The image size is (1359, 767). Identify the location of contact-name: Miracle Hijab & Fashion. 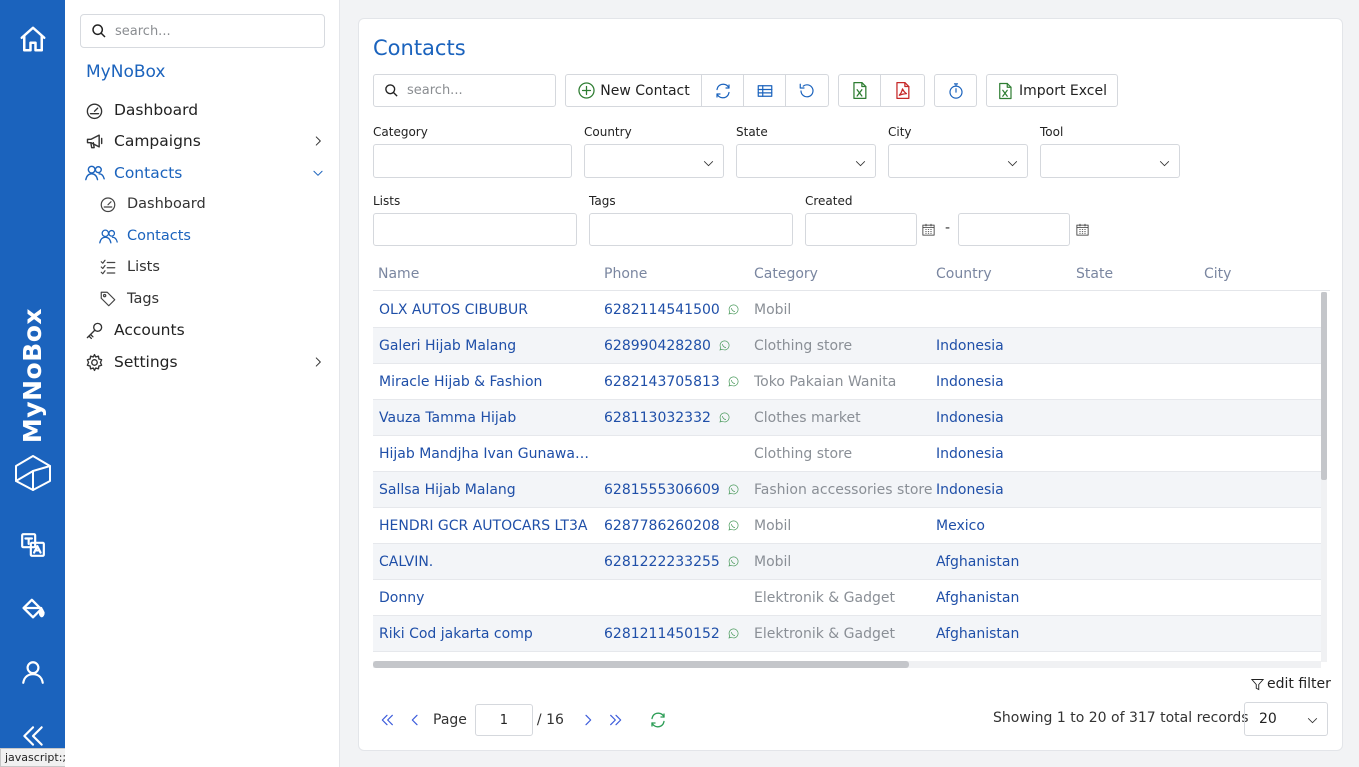
(484, 382).